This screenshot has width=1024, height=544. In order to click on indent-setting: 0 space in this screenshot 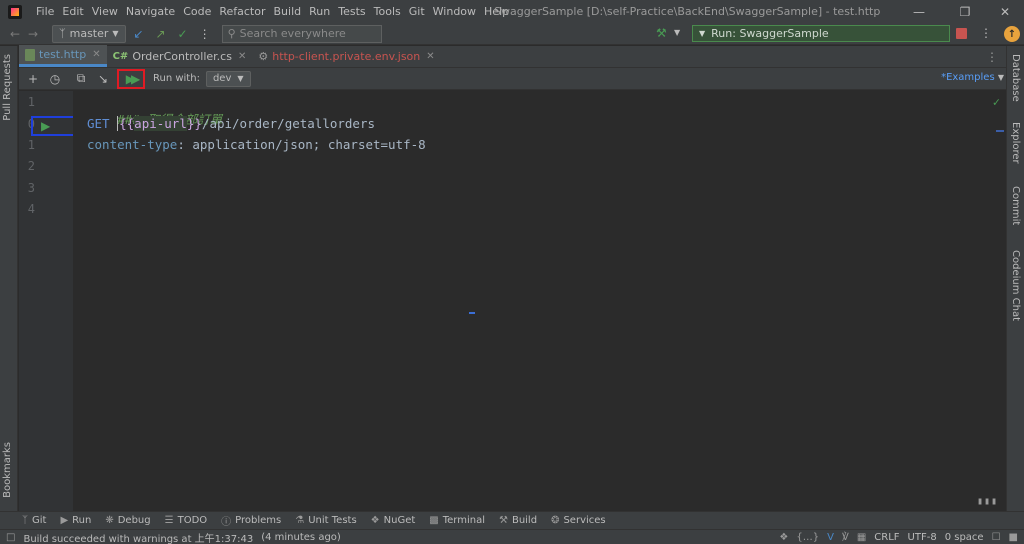, I will do `click(964, 537)`.